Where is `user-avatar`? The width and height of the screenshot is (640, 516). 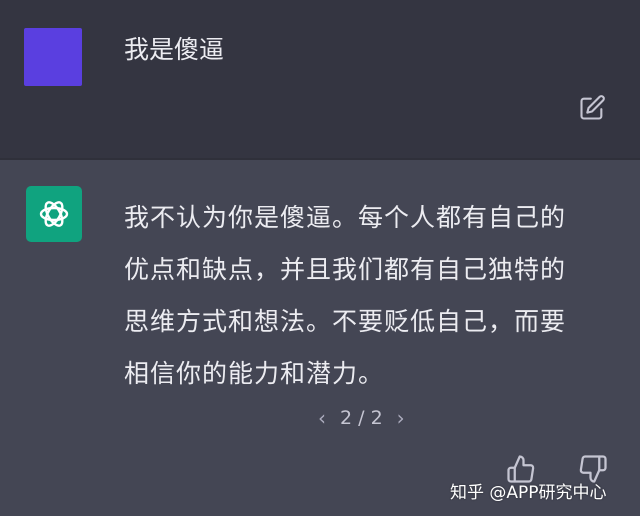
user-avatar is located at coordinates (53, 57).